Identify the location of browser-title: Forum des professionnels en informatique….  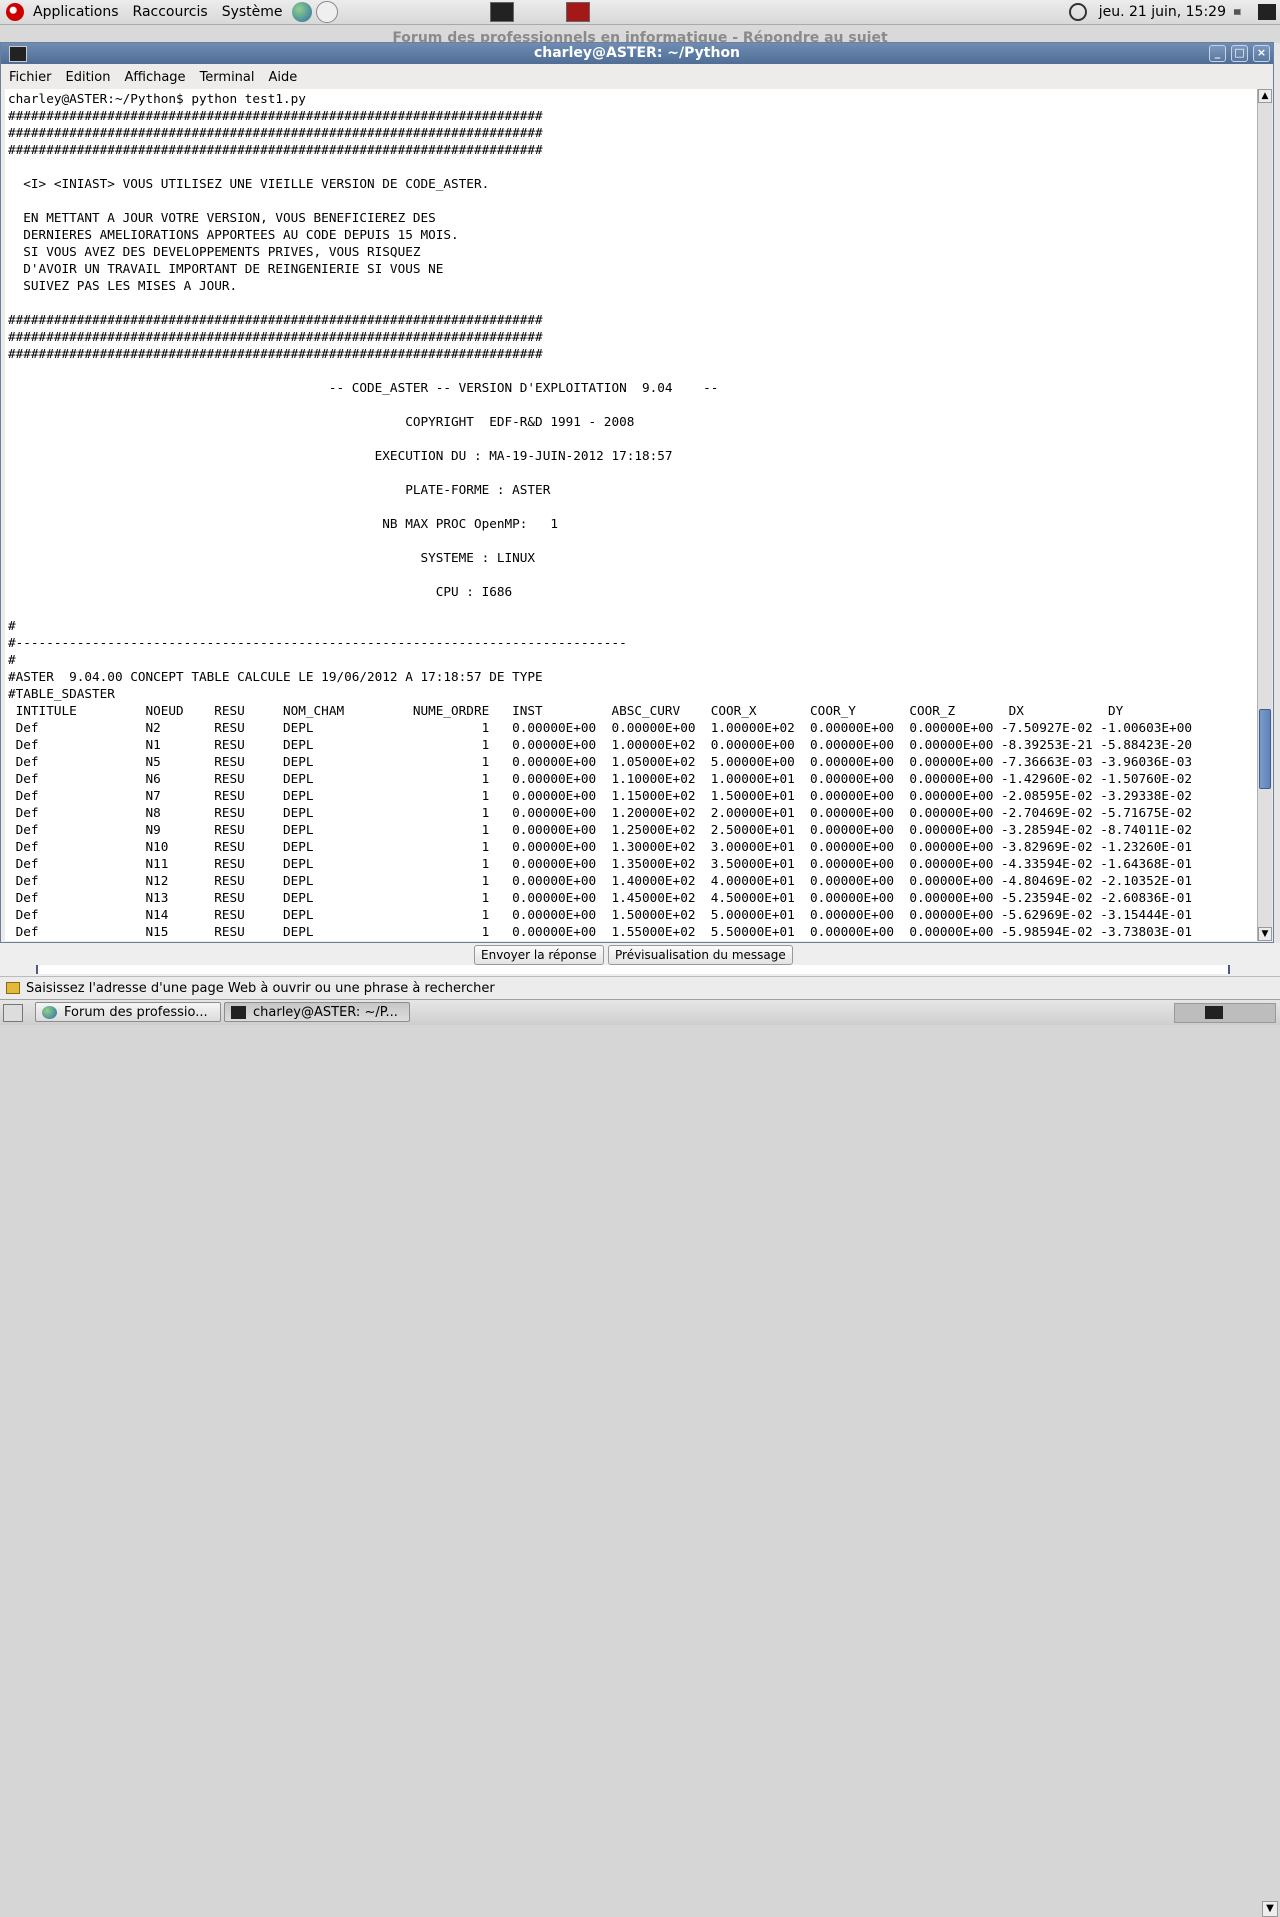
(640, 34).